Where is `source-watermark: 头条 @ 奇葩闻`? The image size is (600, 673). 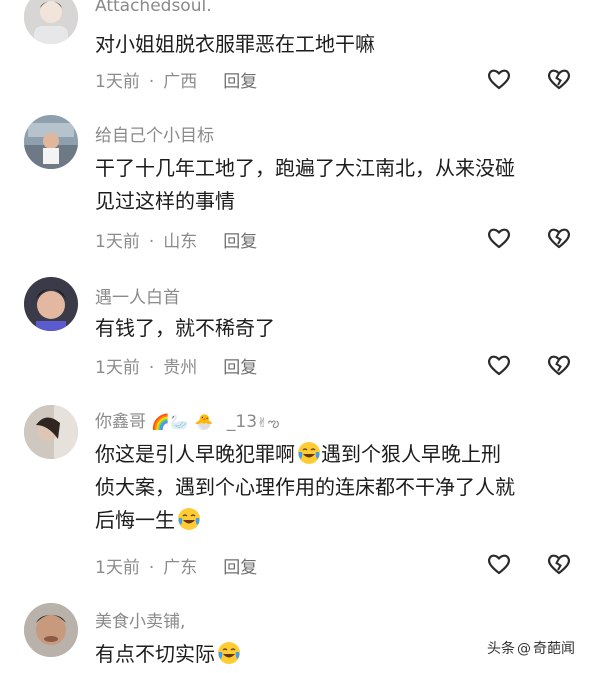 source-watermark: 头条 @ 奇葩闻 is located at coordinates (531, 648).